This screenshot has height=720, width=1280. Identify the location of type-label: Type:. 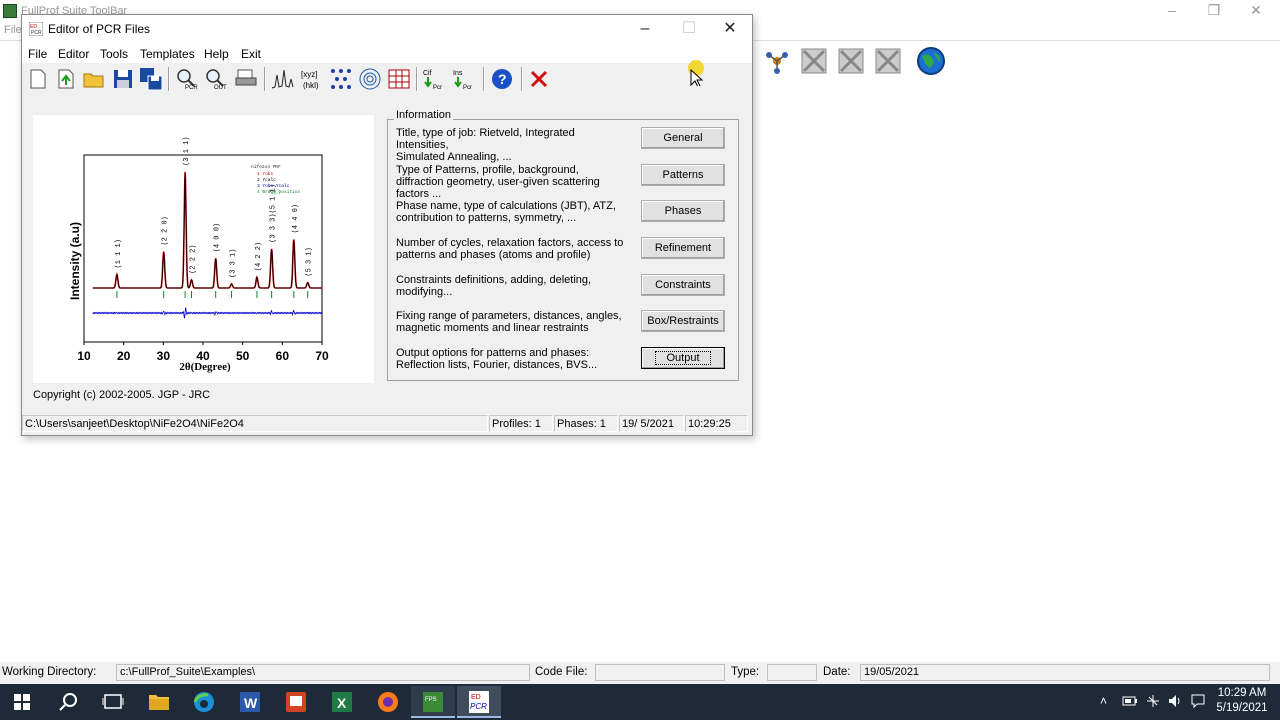
(745, 672).